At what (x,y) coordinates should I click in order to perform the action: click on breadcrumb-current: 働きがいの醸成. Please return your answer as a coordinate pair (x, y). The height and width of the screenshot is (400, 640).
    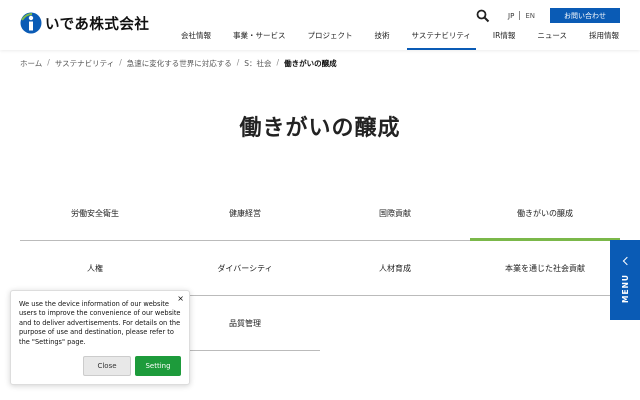
    Looking at the image, I should click on (310, 63).